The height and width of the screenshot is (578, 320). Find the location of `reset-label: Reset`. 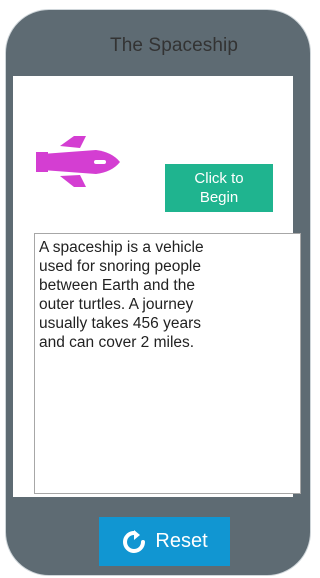

reset-label: Reset is located at coordinates (181, 541).